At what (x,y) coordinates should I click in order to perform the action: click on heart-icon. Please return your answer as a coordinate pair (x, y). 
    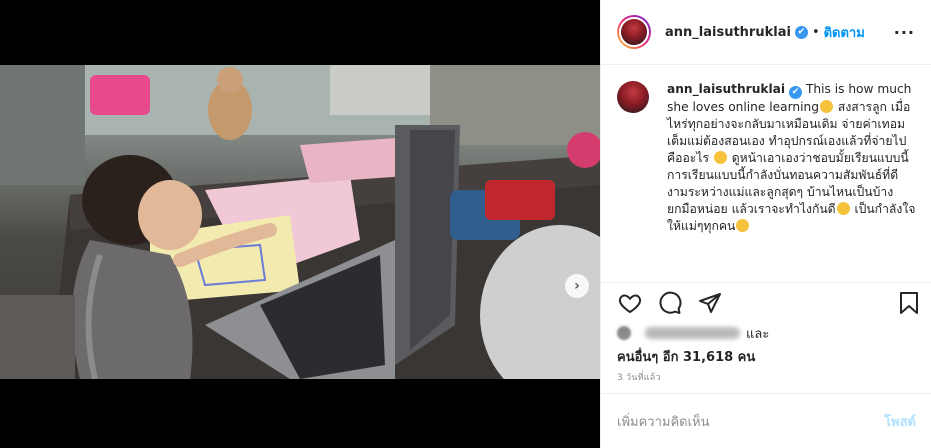
    Looking at the image, I should click on (630, 303).